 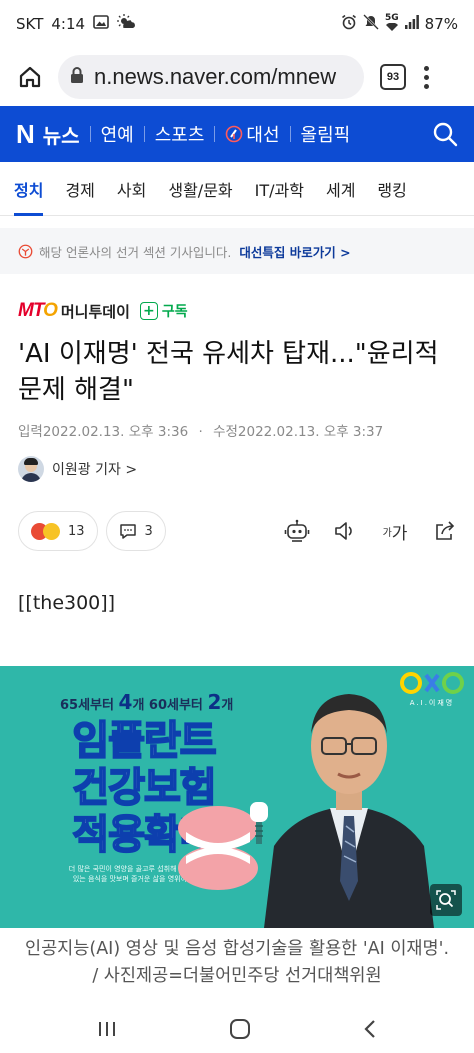 I want to click on font-size-button: 가가, so click(x=395, y=531).